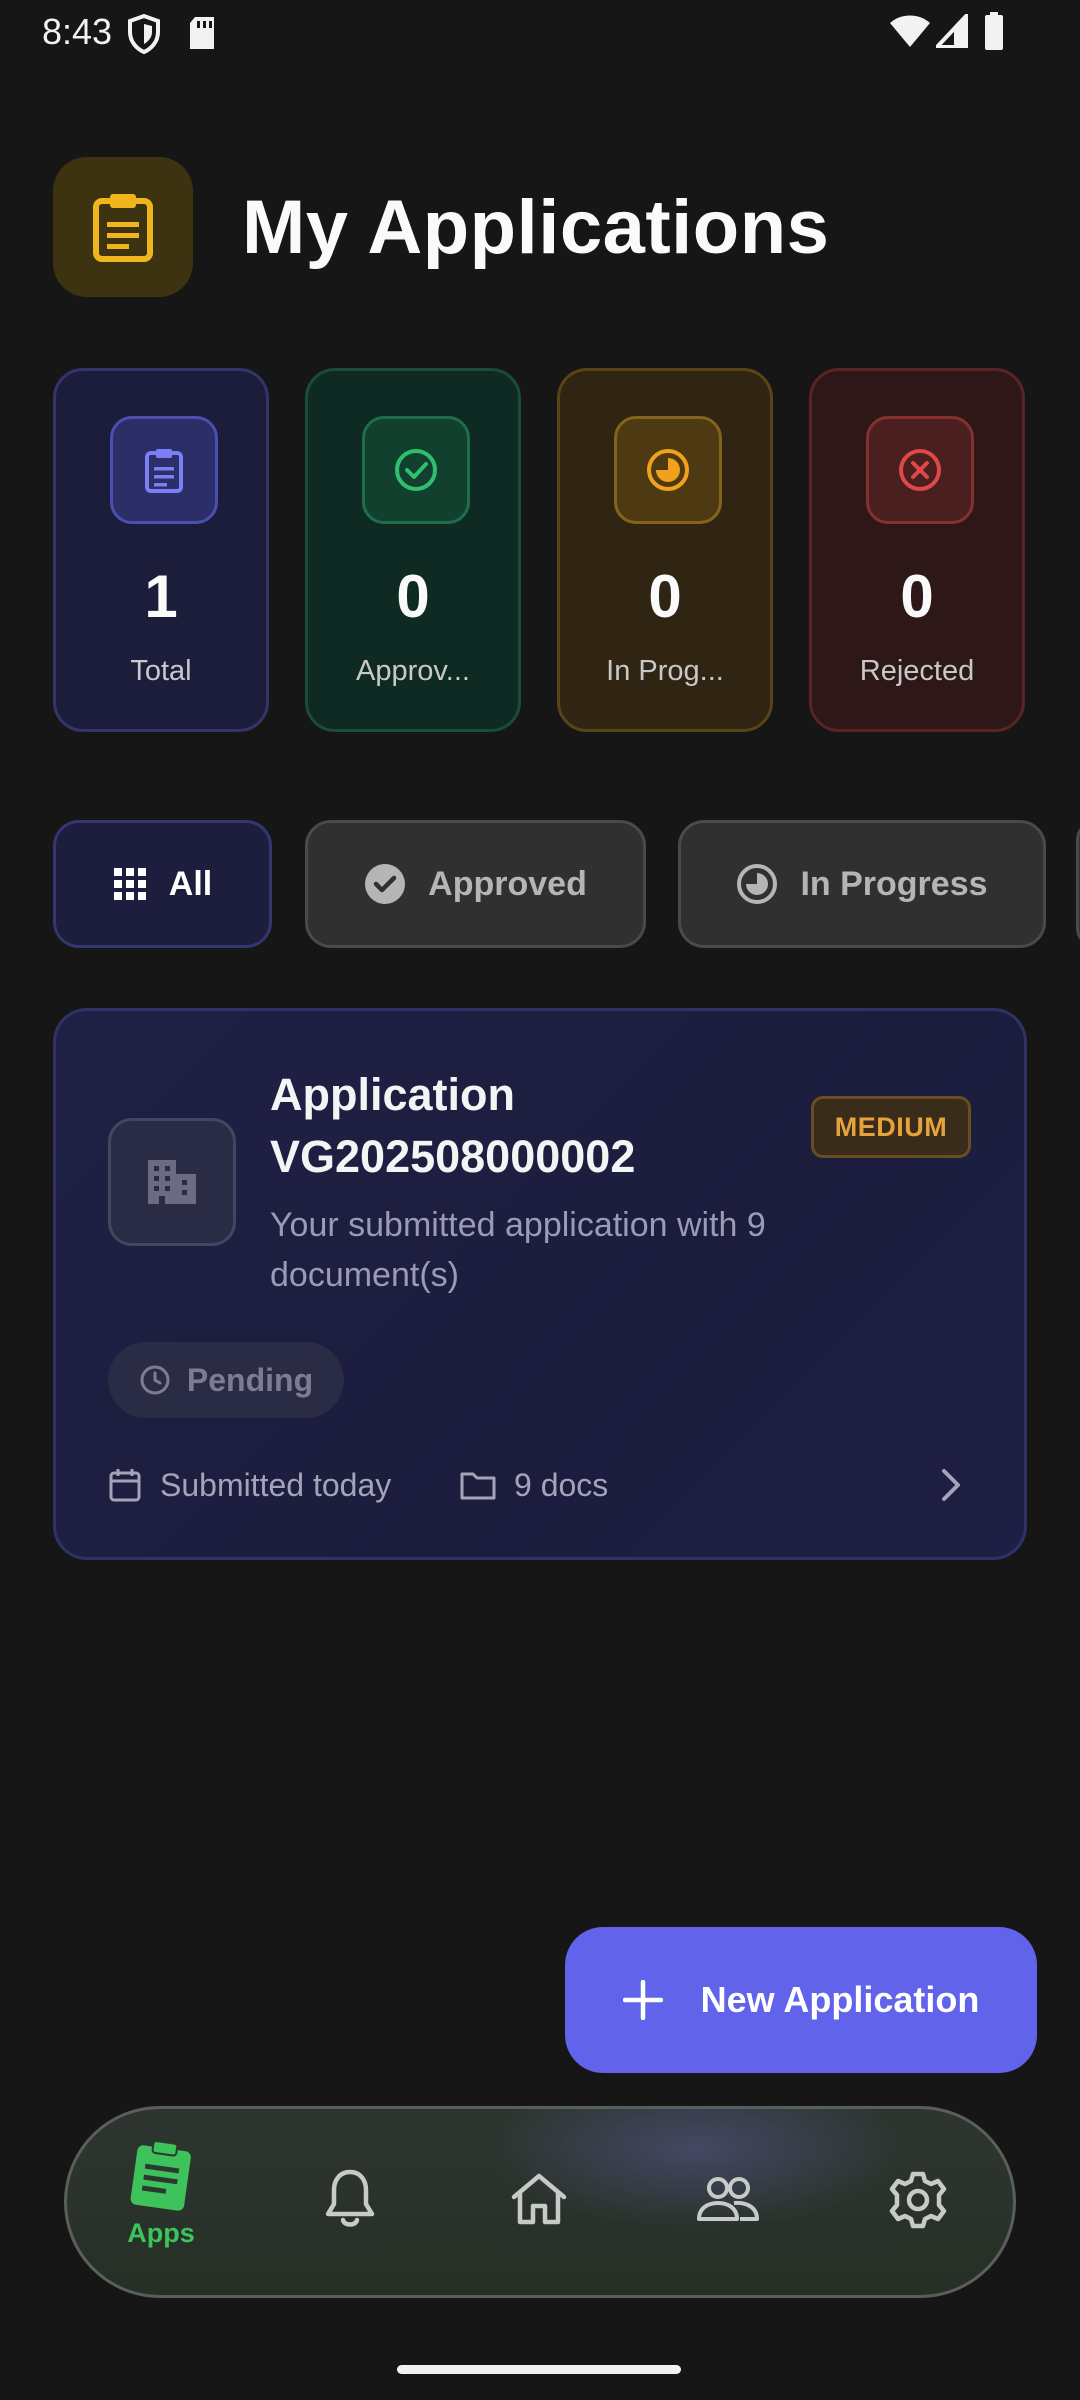  Describe the element at coordinates (994, 31) in the screenshot. I see `battery-icon` at that location.